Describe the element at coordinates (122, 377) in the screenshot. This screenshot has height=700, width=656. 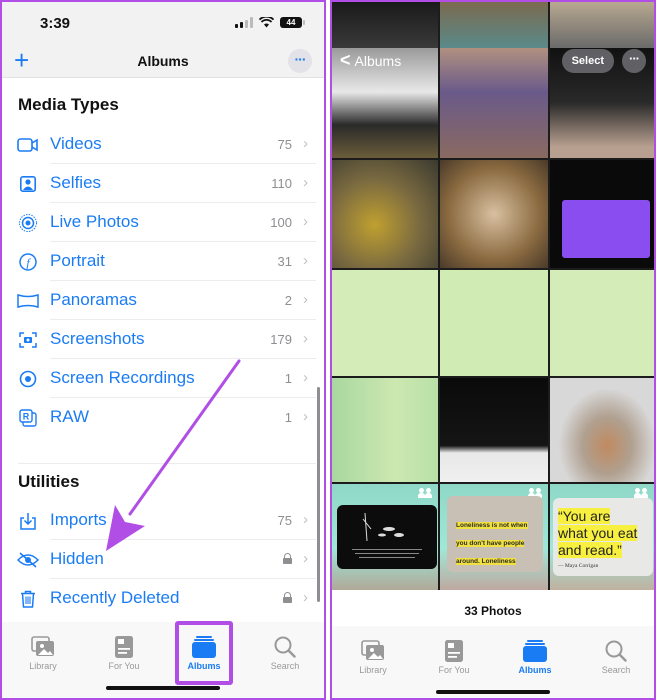
I see `album-label: Screen Recordings` at that location.